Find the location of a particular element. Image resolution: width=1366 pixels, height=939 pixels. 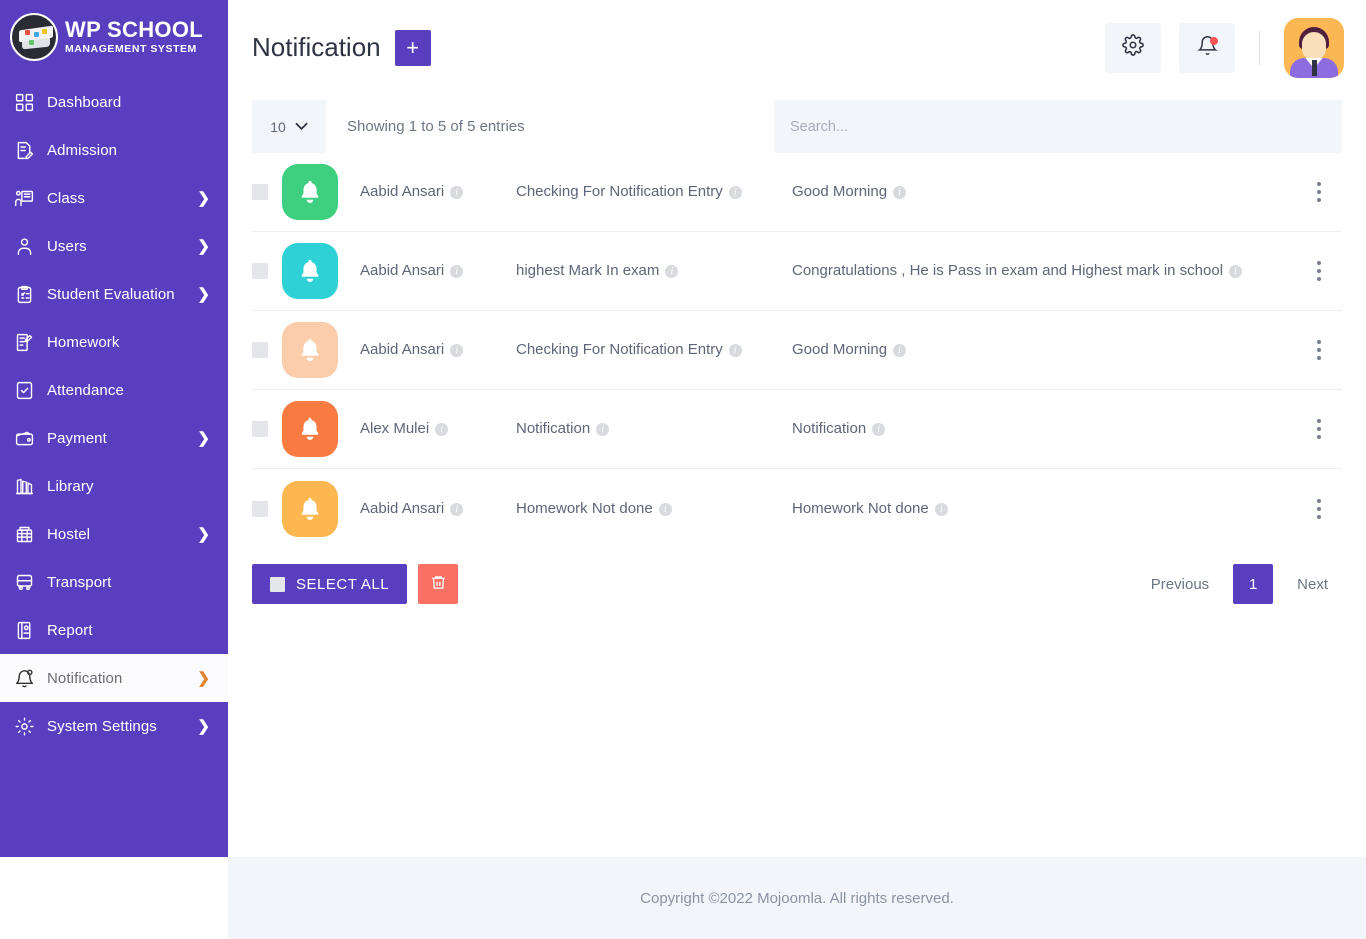

pagination-page-1: 1 is located at coordinates (1253, 584).